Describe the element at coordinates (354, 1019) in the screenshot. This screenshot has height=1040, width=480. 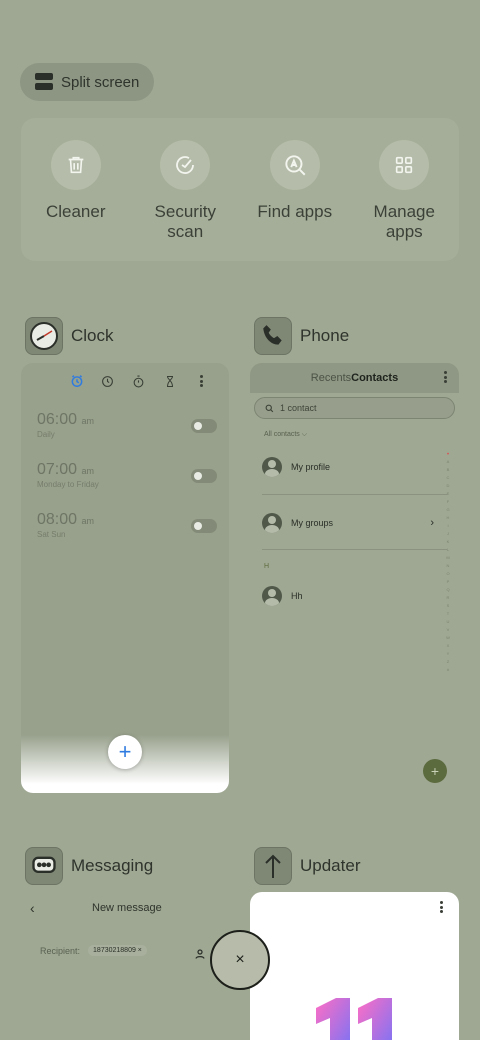
I see `version-logo-icon` at that location.